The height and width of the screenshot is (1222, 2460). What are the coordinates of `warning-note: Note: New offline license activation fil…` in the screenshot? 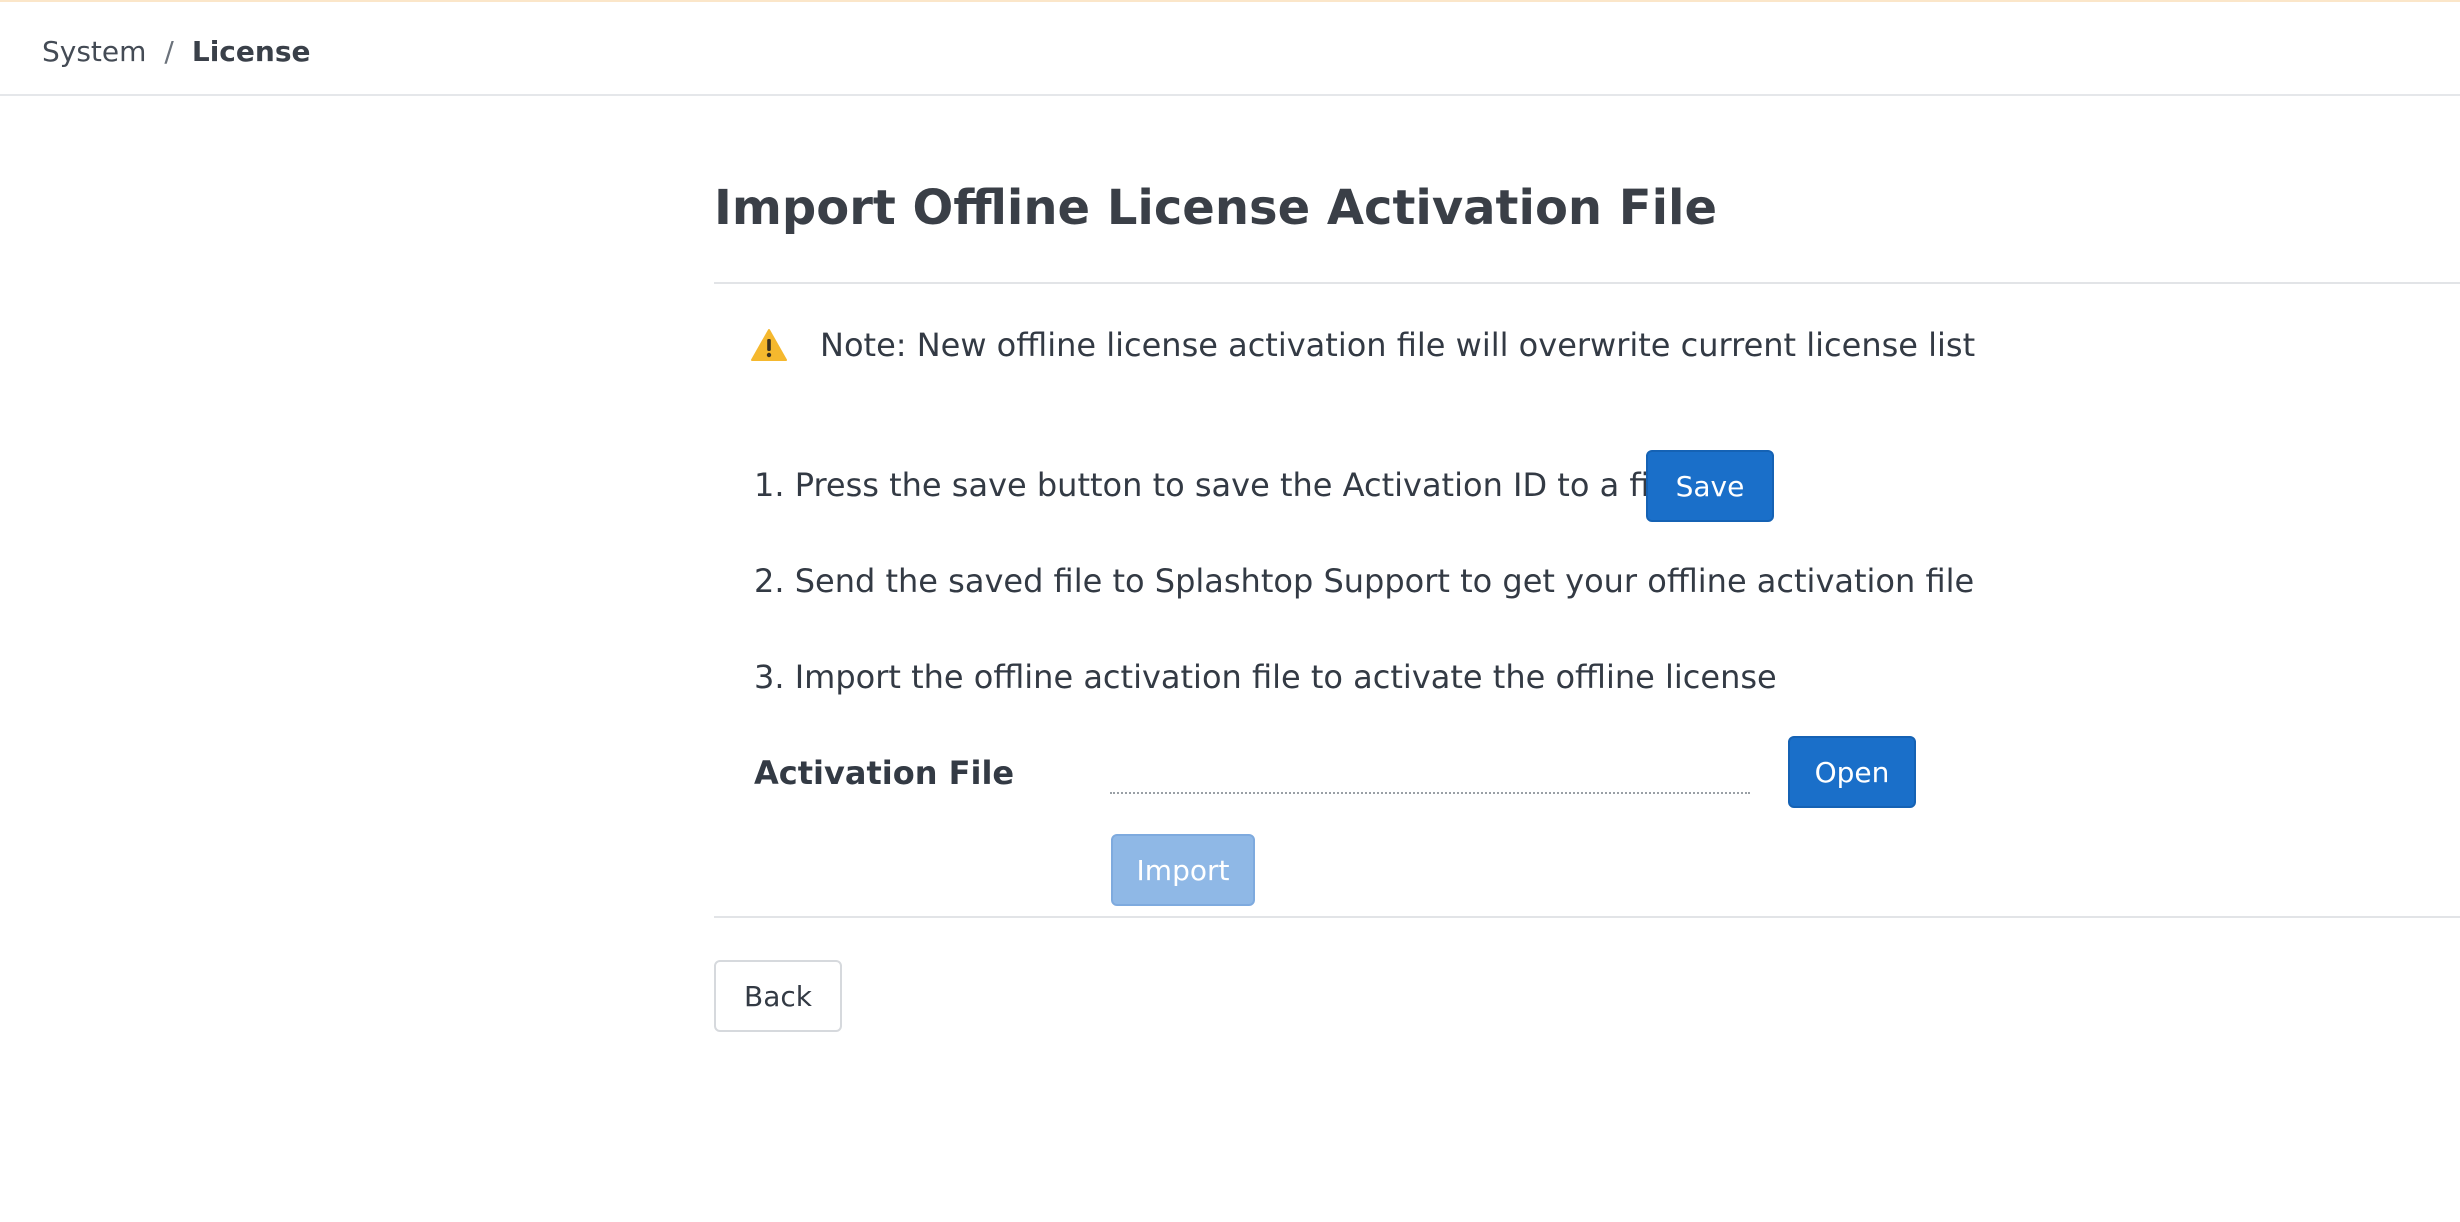 It's located at (1362, 345).